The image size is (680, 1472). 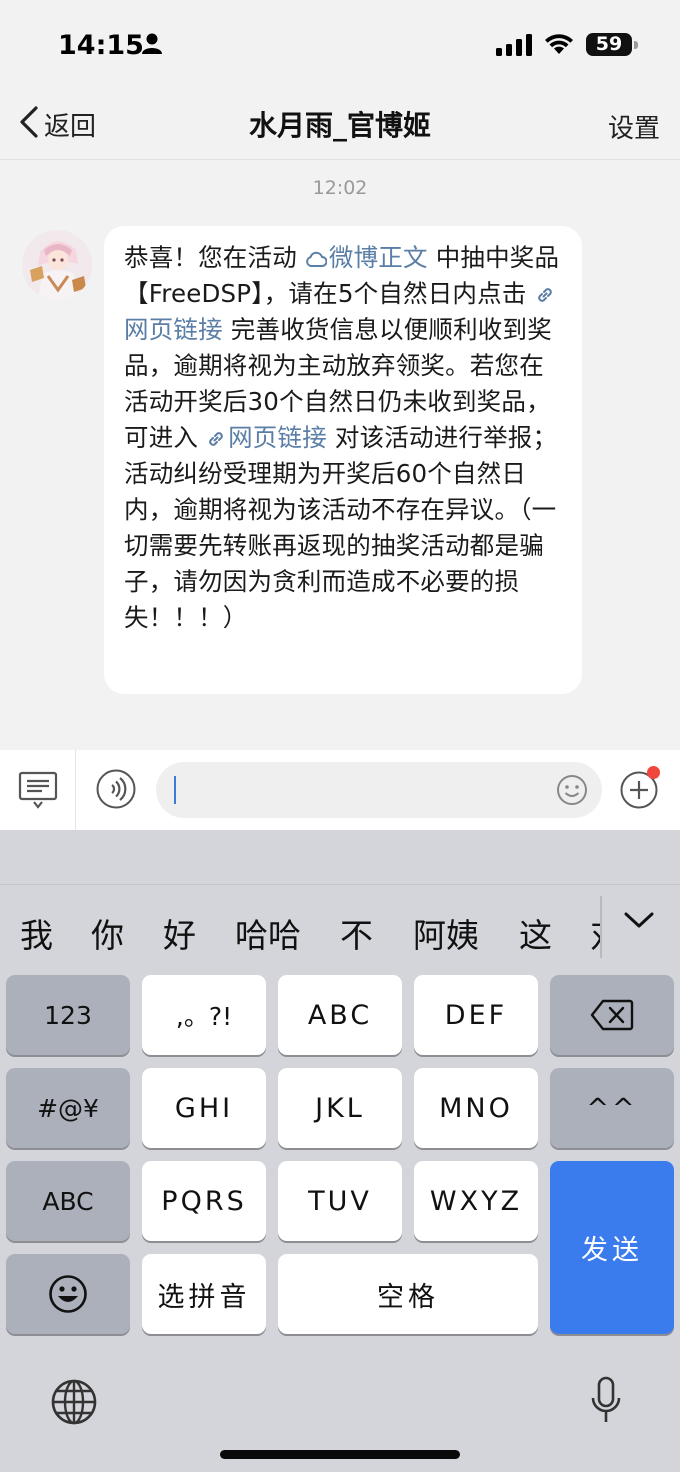 I want to click on key-pqrs: PQRS, so click(x=204, y=1201).